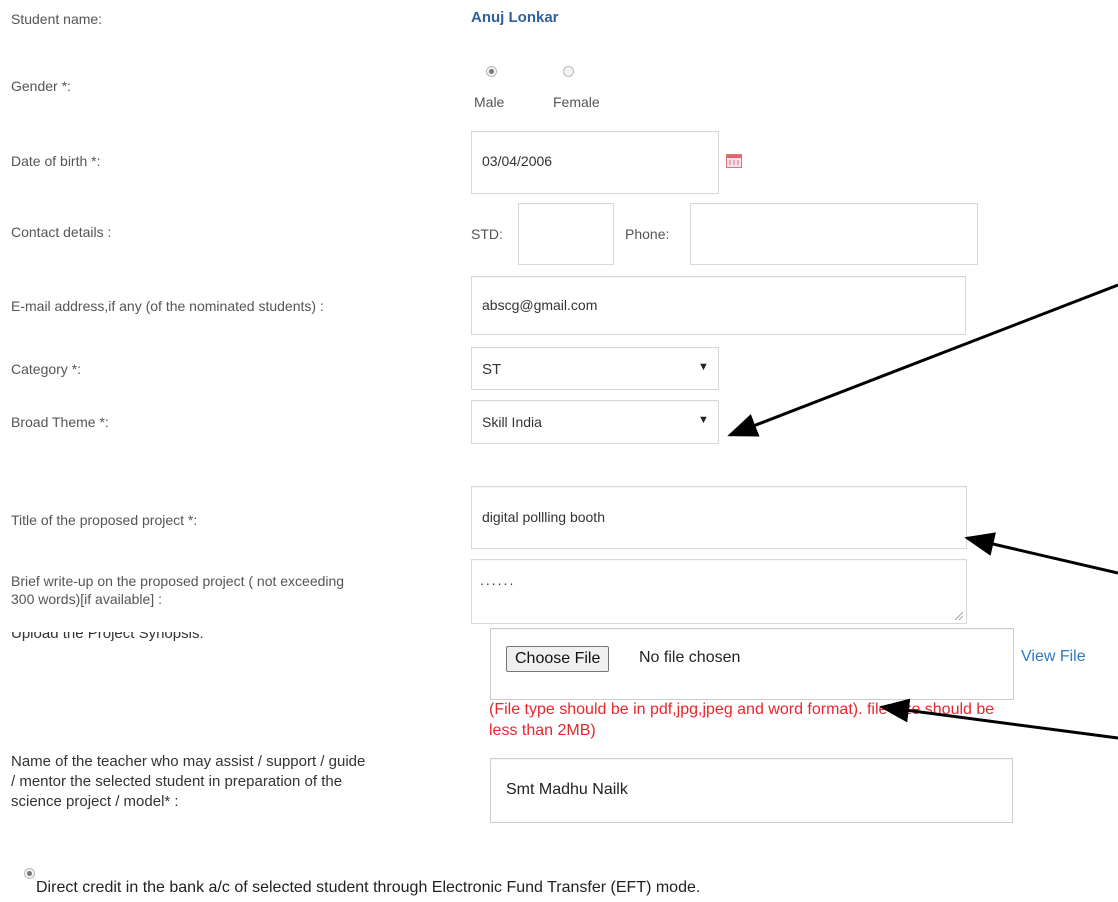 This screenshot has height=902, width=1118. What do you see at coordinates (1041, 553) in the screenshot?
I see `arrow-to-title` at bounding box center [1041, 553].